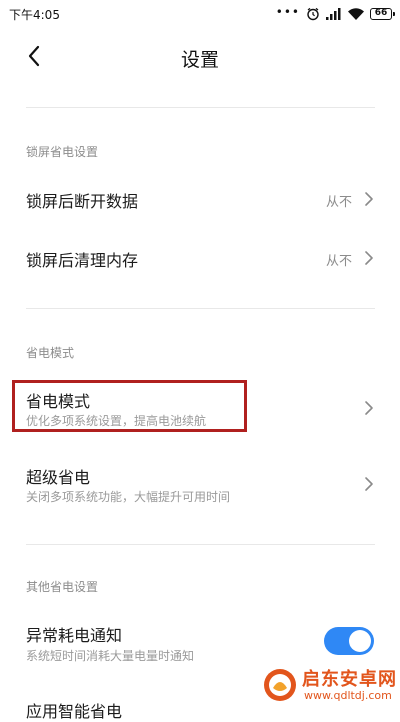  I want to click on row-lock-disconnect-data: 锁屏后断开数据 从不, so click(200, 200).